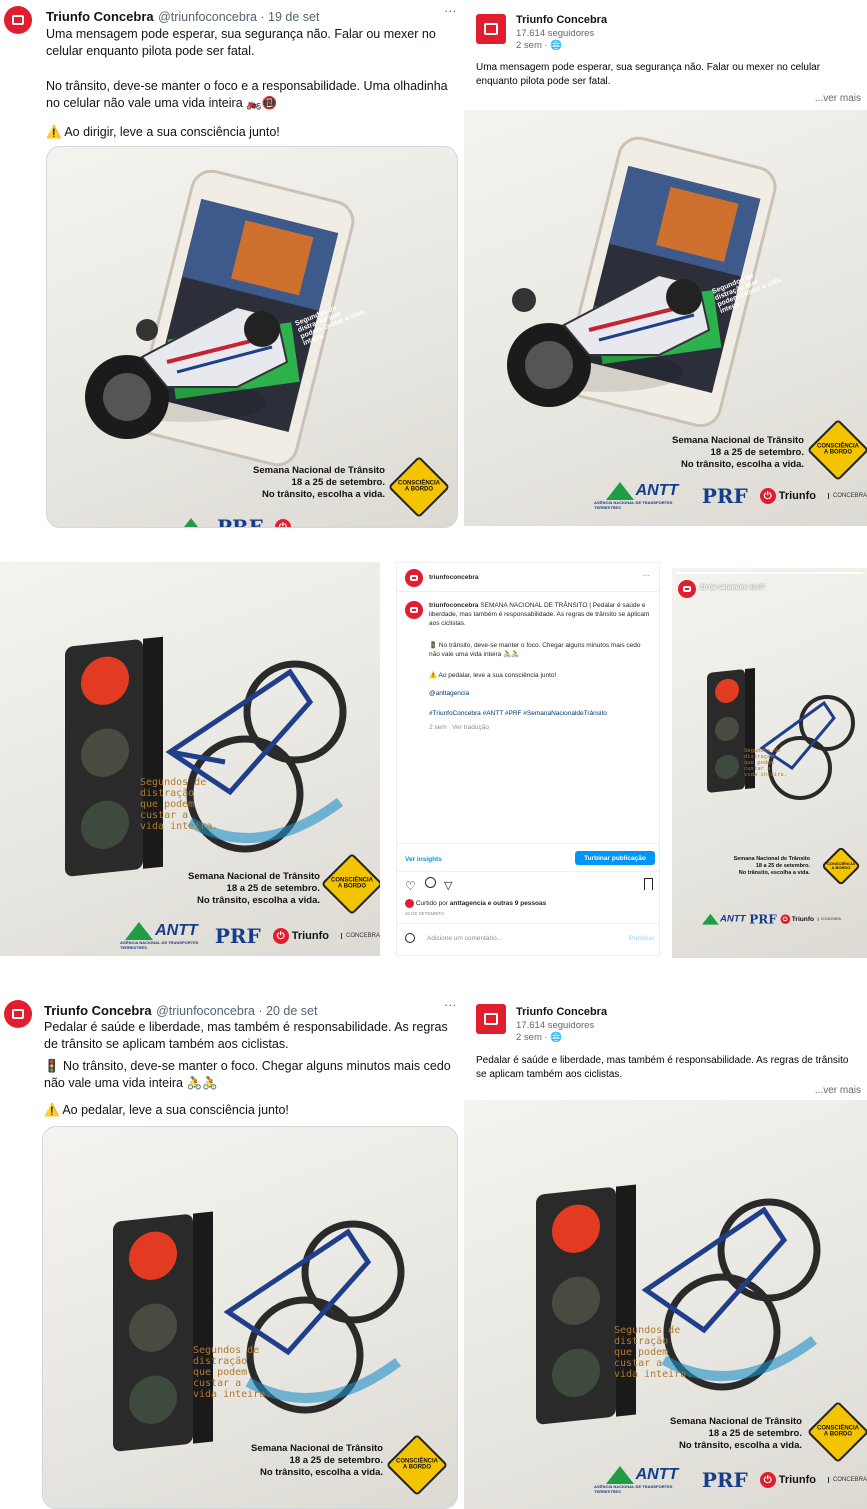 The image size is (867, 1509). Describe the element at coordinates (425, 913) in the screenshot. I see `post-date: 20 DE SETEMBRO` at that location.